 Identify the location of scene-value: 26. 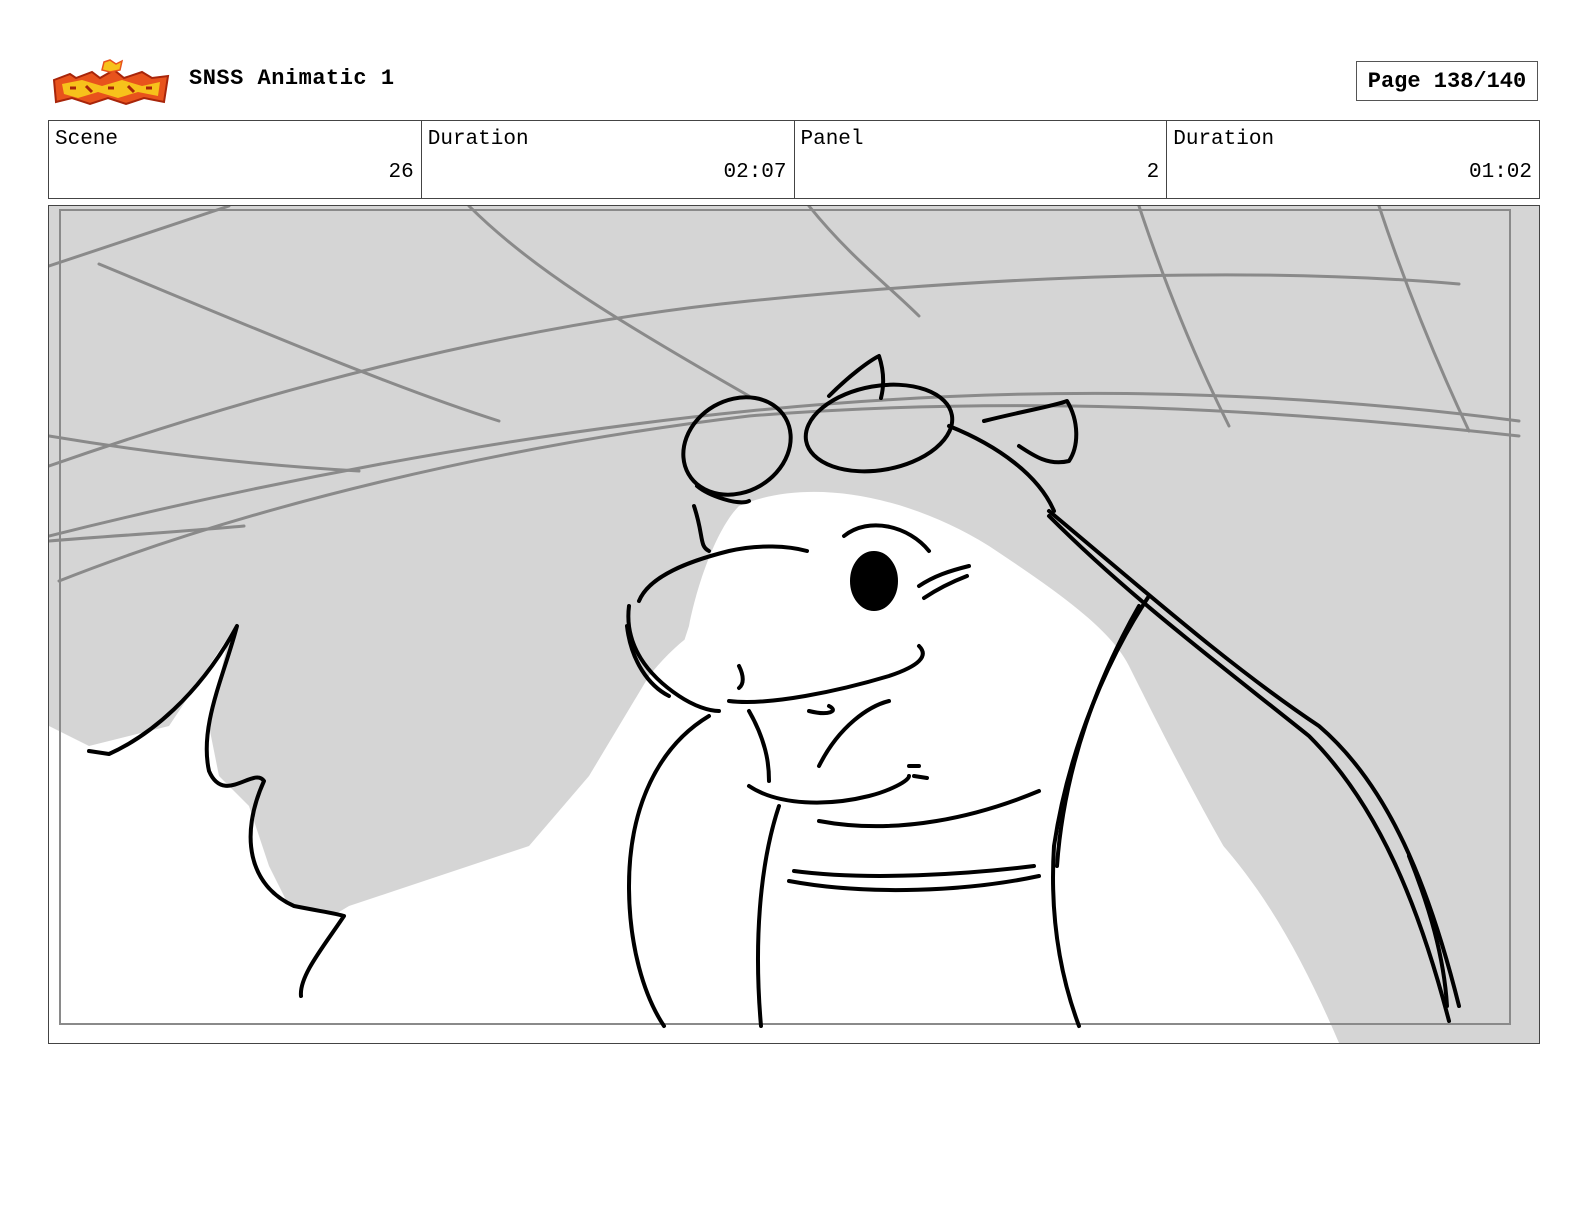
(401, 172).